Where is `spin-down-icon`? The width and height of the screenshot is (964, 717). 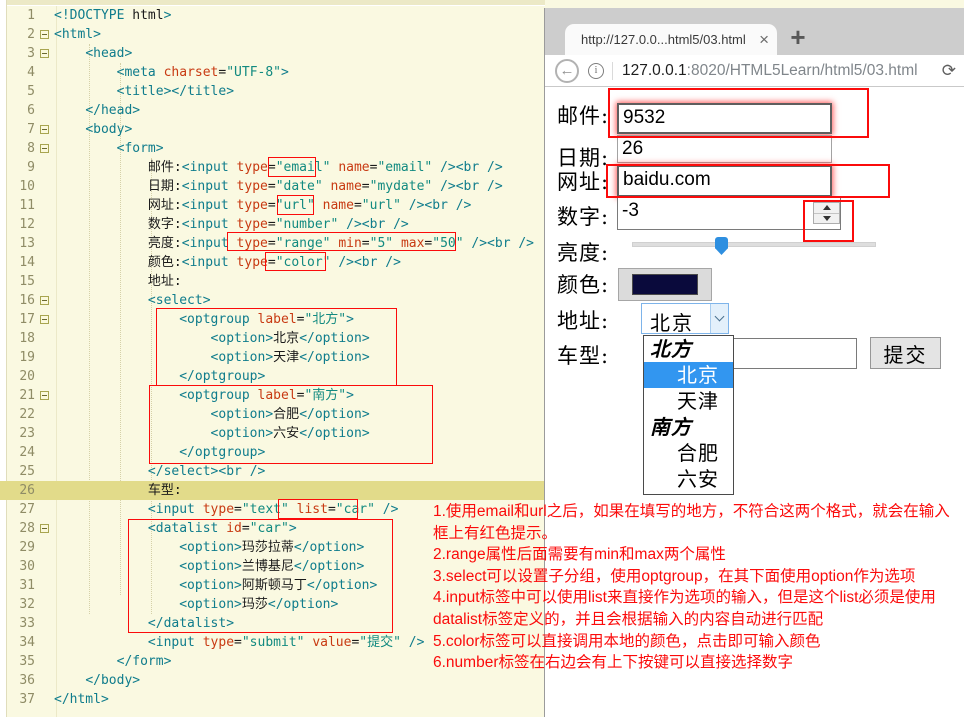 spin-down-icon is located at coordinates (826, 219).